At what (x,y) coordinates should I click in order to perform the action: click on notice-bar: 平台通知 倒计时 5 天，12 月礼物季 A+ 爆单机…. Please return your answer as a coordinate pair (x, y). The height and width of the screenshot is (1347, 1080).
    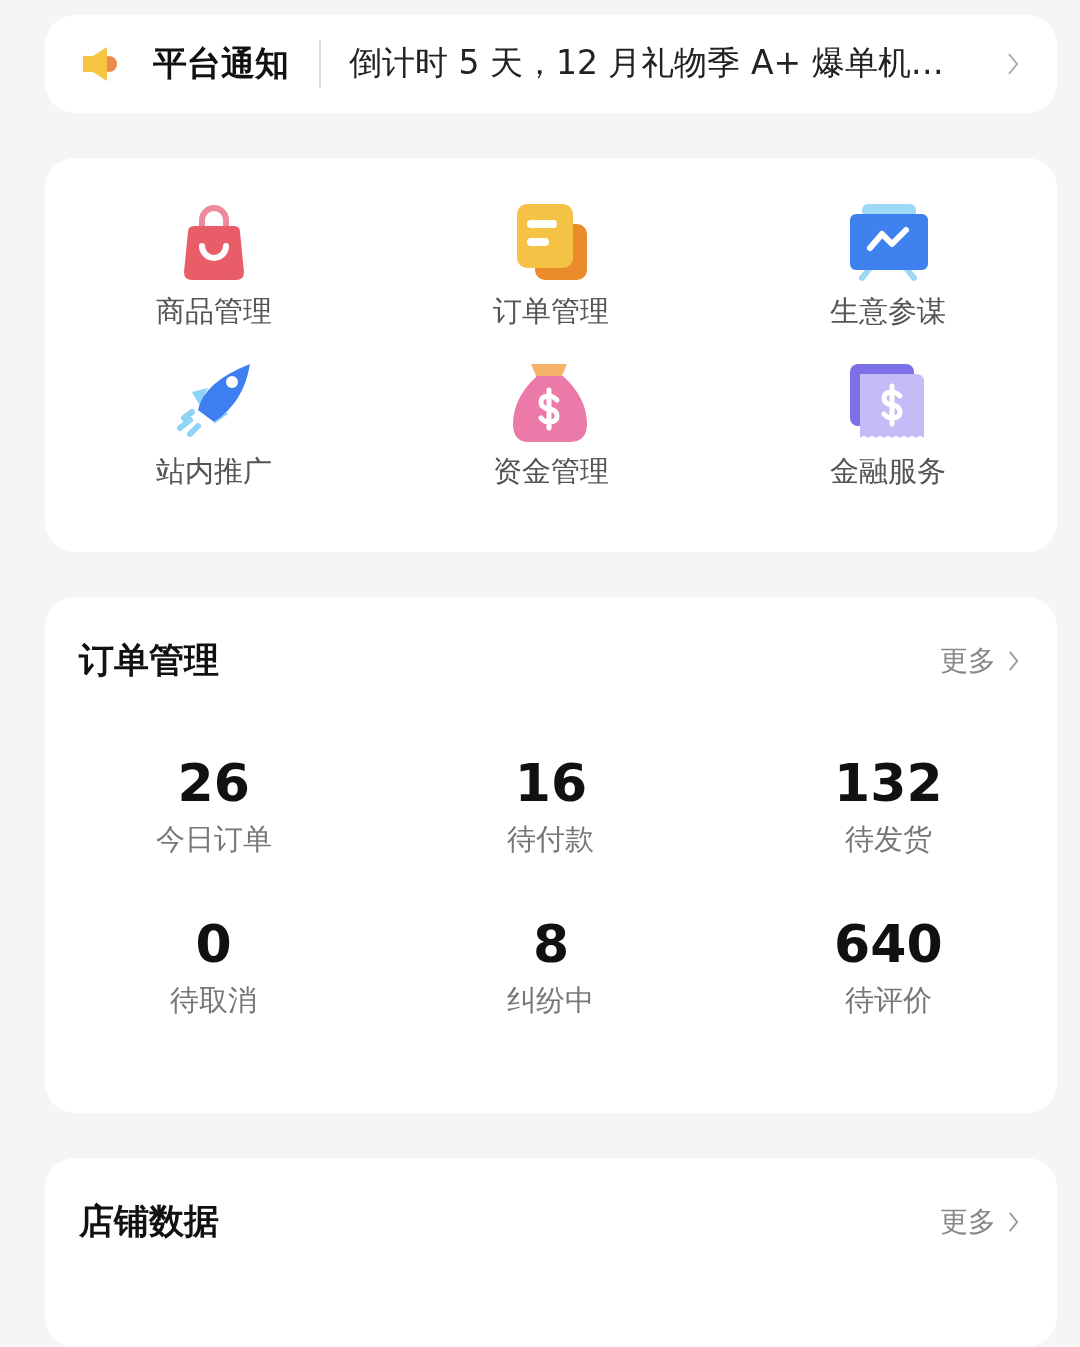
    Looking at the image, I should click on (551, 64).